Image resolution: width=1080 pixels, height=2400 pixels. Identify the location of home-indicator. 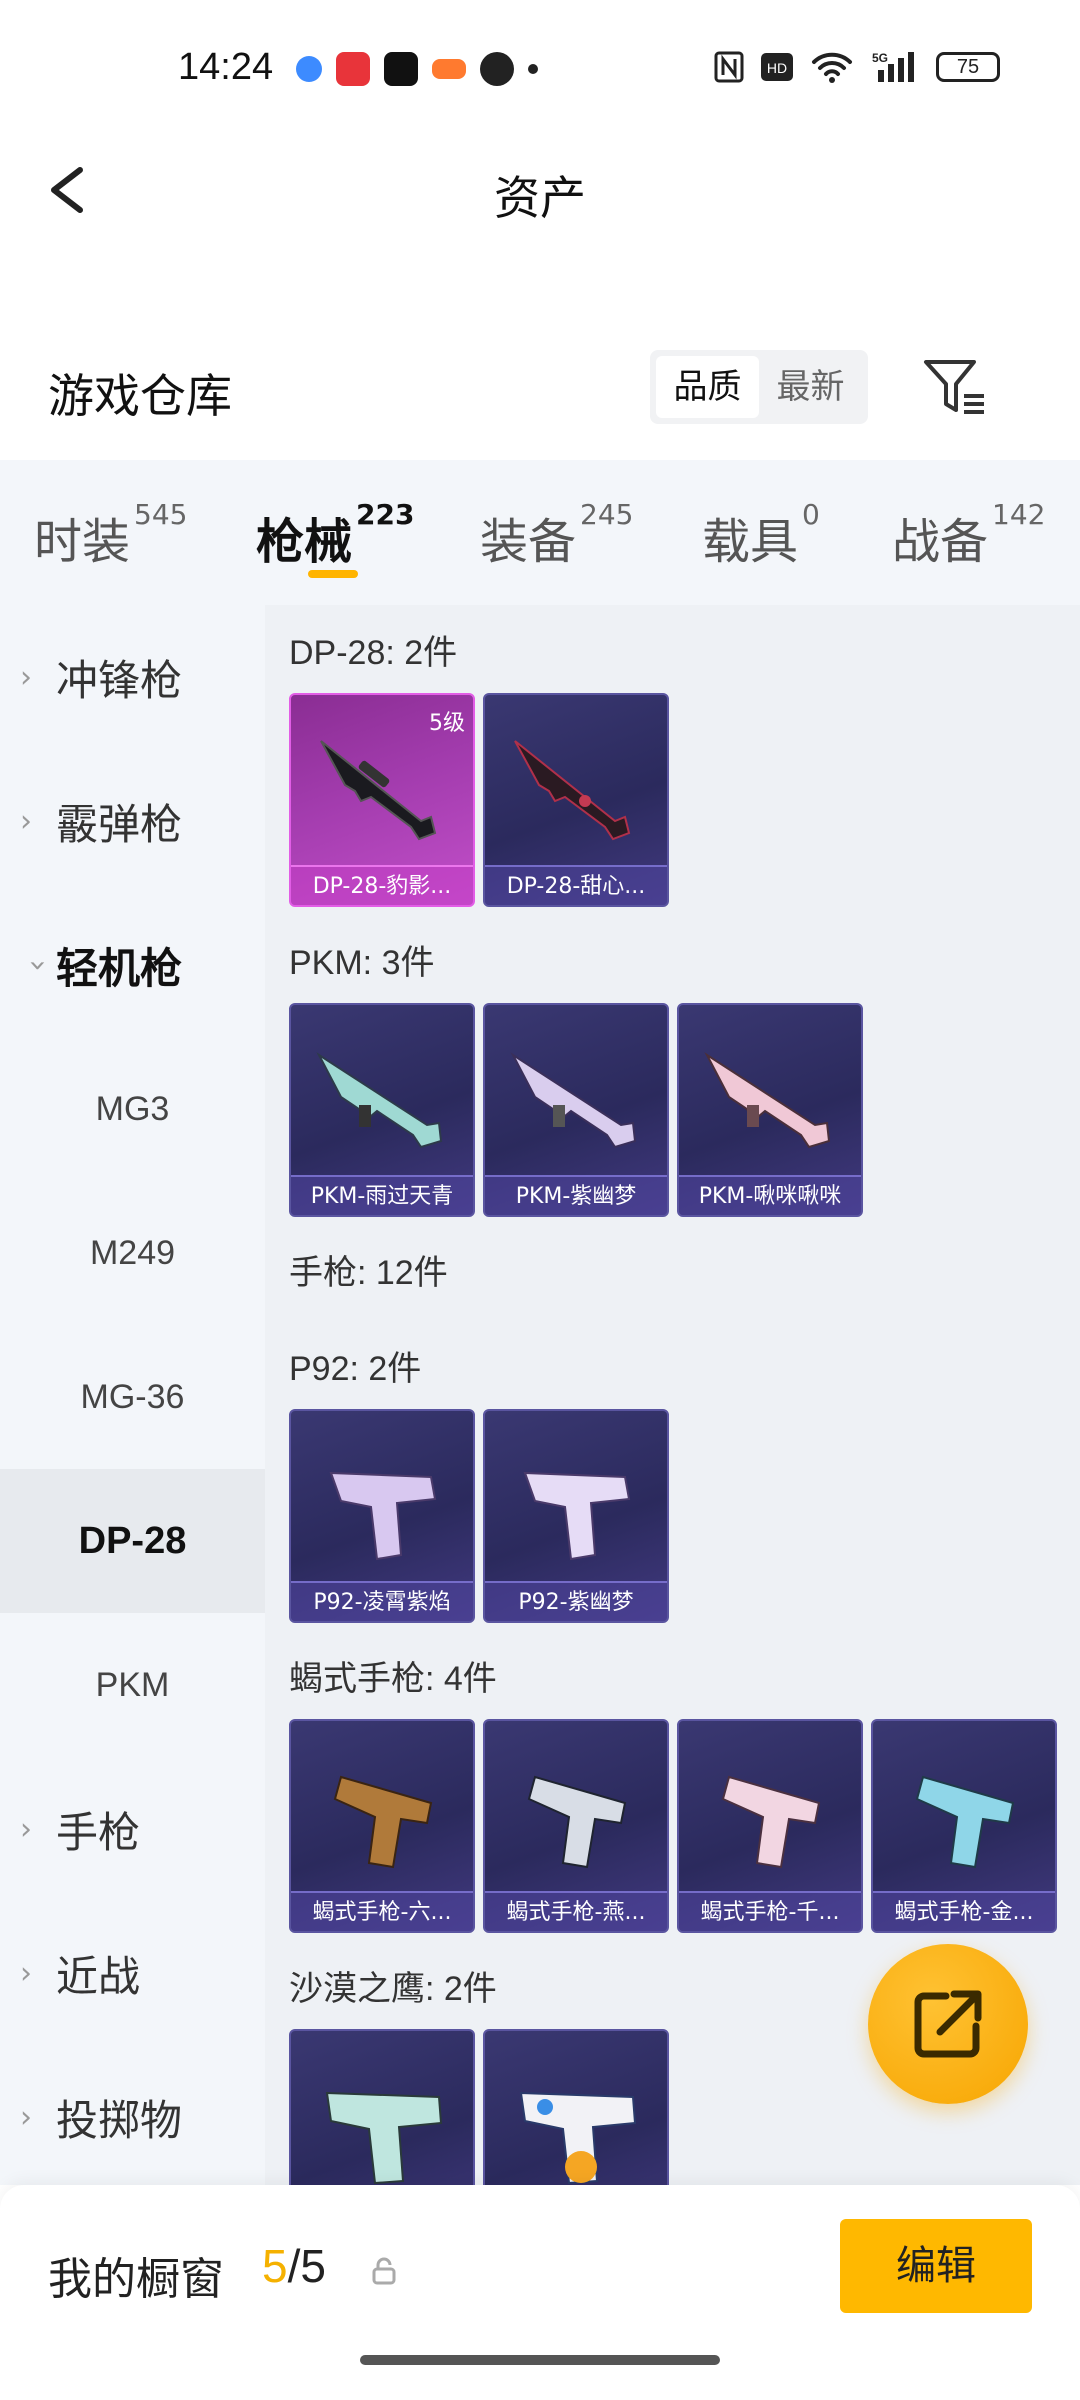
(540, 2360).